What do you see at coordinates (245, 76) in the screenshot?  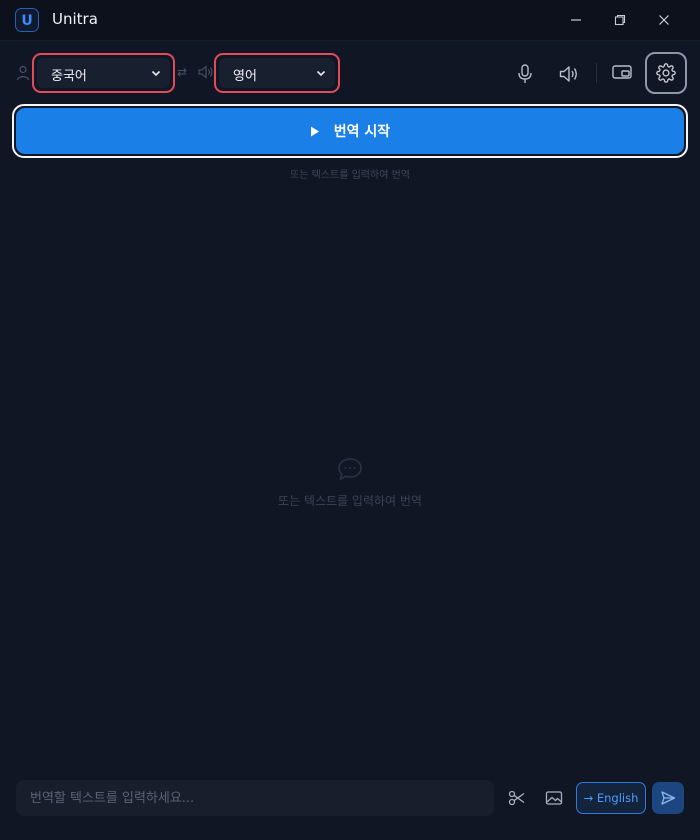 I see `target-language-value: 영어` at bounding box center [245, 76].